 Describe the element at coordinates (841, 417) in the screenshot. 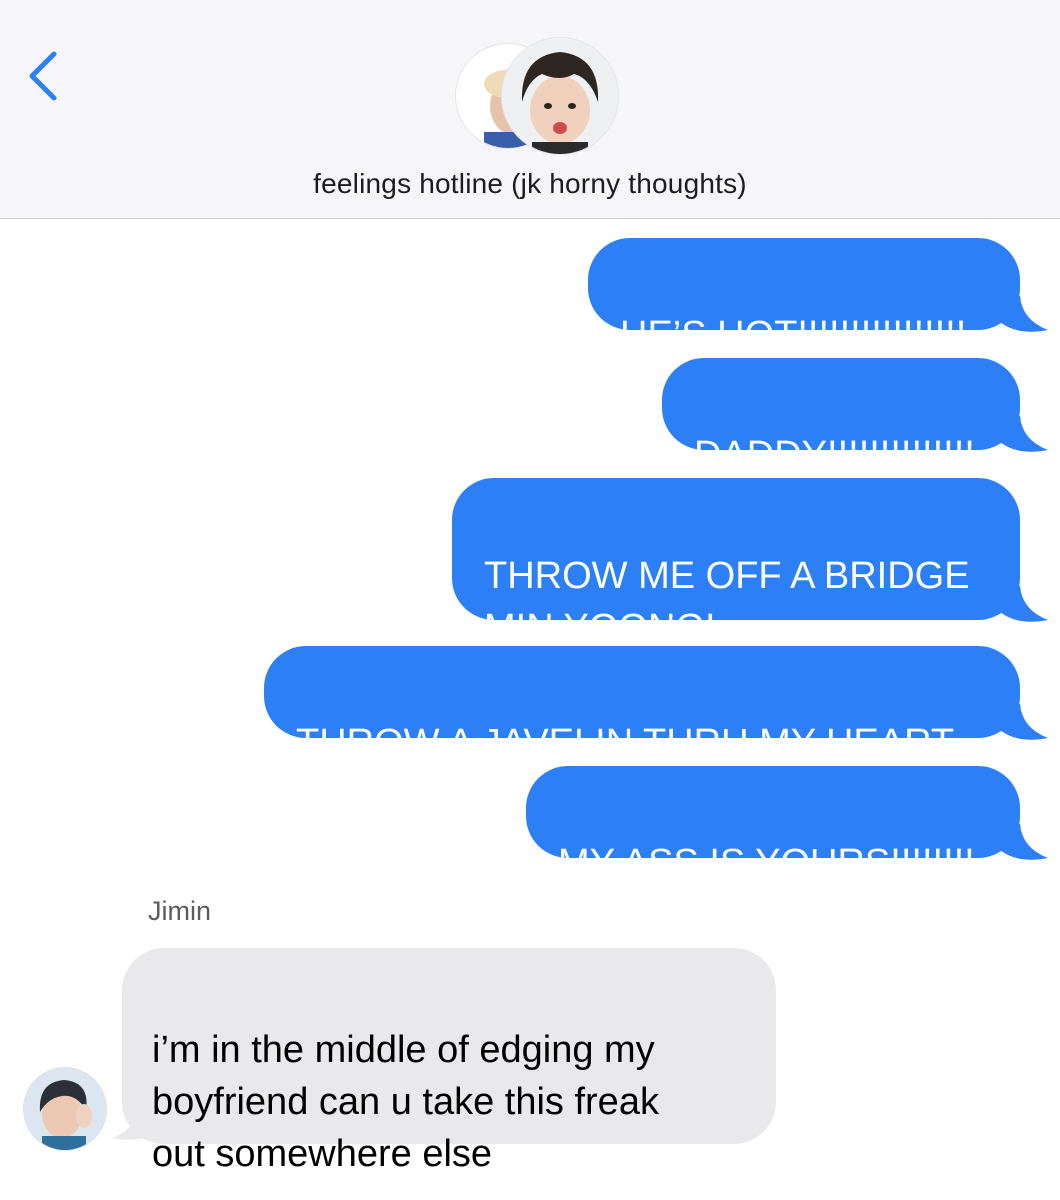

I see `sent-message-bubble: DADDY!!!!!!!!!!!!!!` at that location.